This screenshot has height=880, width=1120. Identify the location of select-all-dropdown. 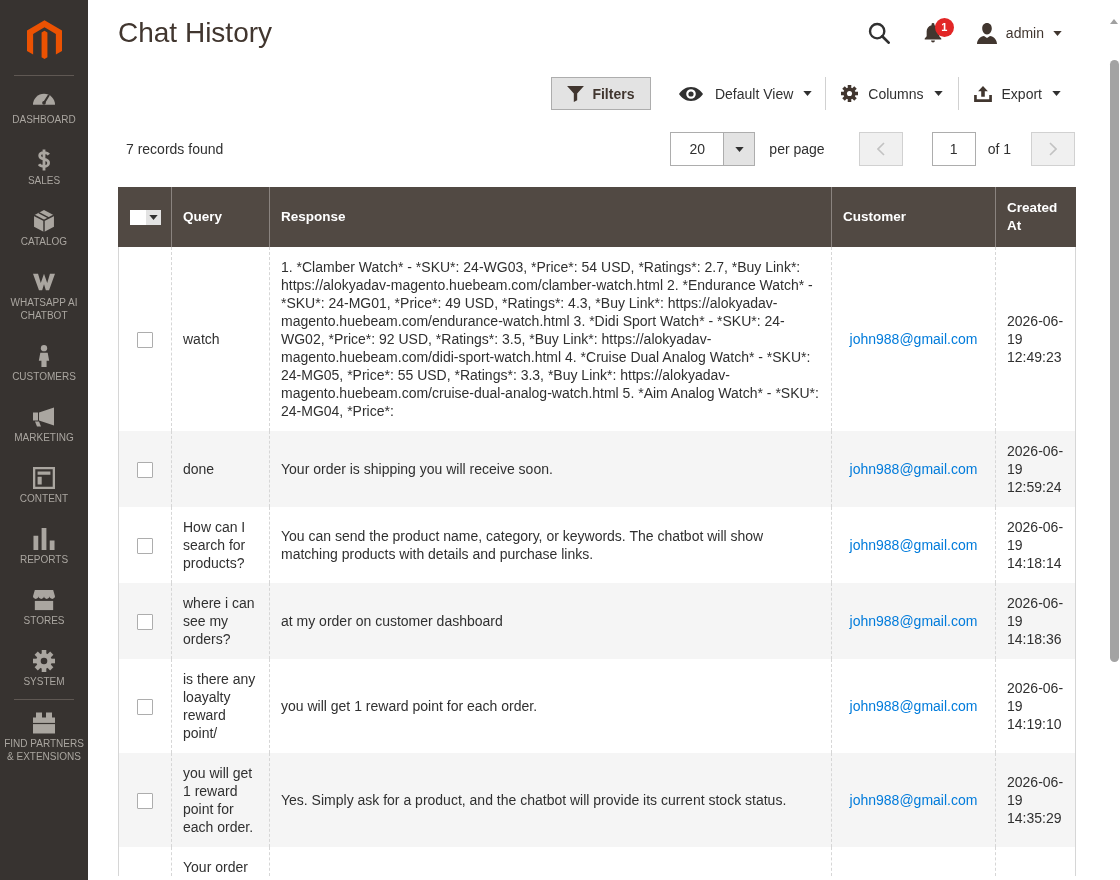
(145, 217).